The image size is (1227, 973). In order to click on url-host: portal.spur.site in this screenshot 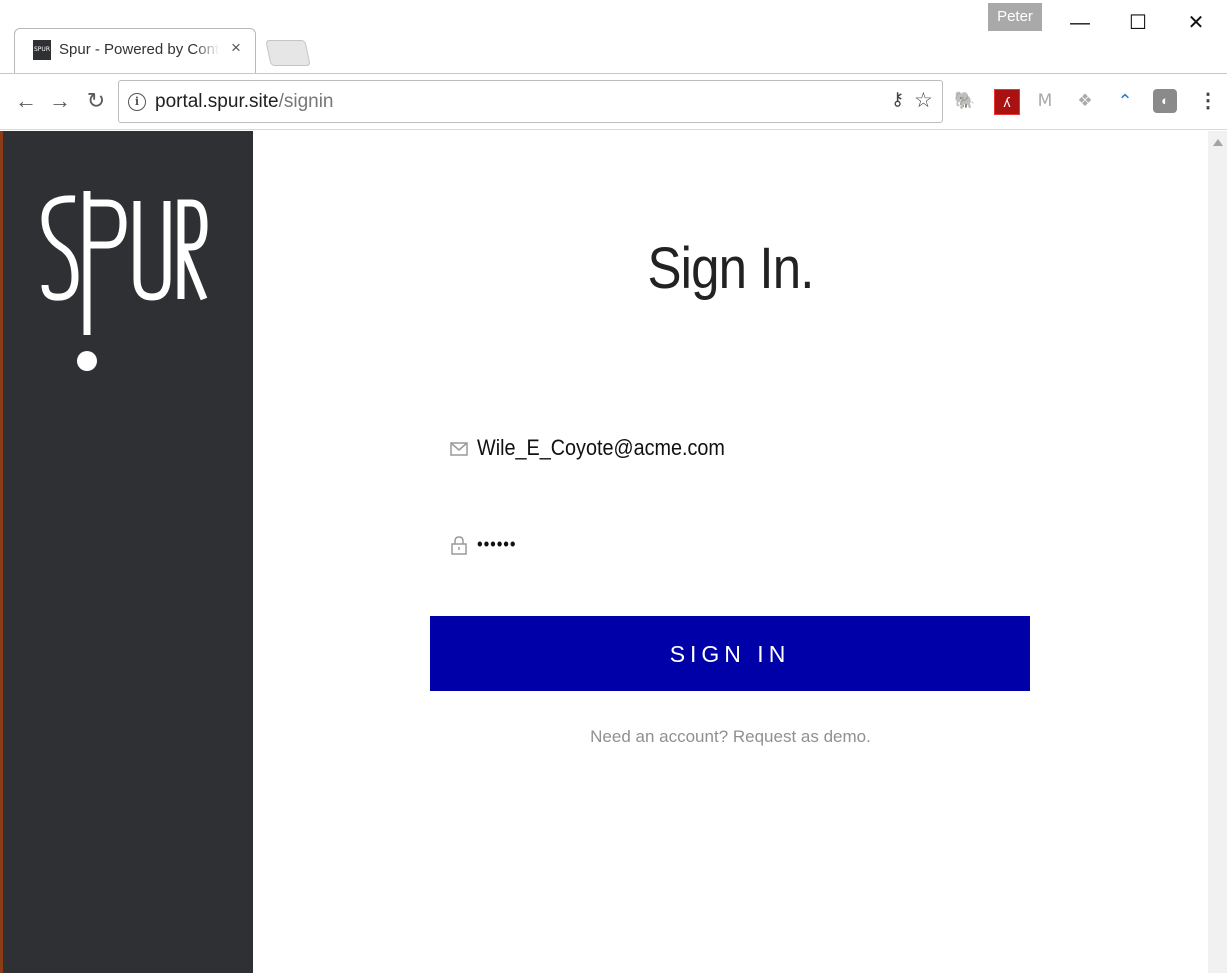, I will do `click(217, 101)`.